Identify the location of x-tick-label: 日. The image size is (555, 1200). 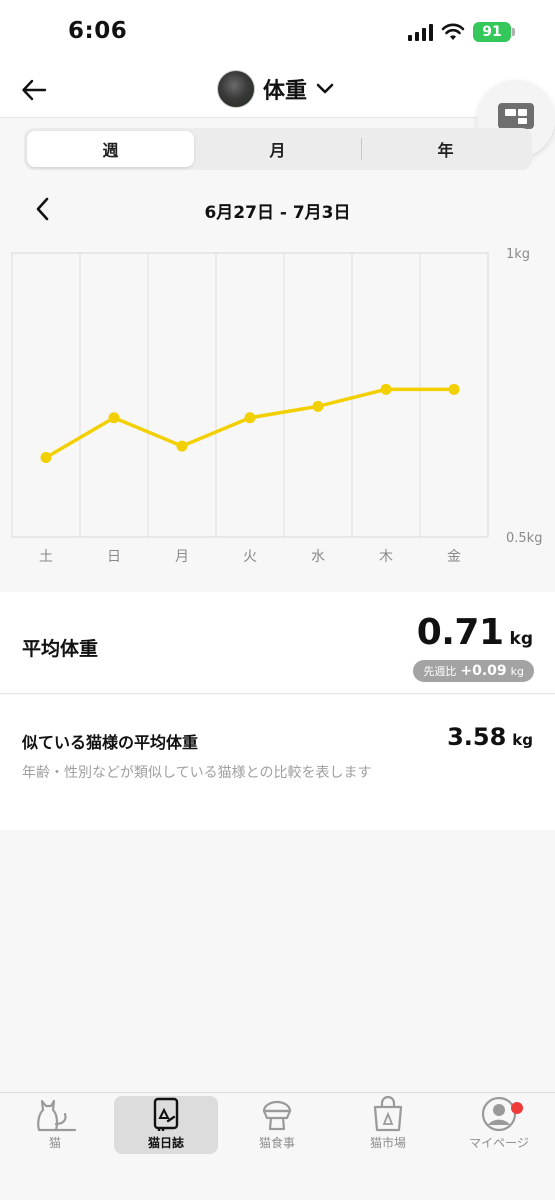
(114, 557).